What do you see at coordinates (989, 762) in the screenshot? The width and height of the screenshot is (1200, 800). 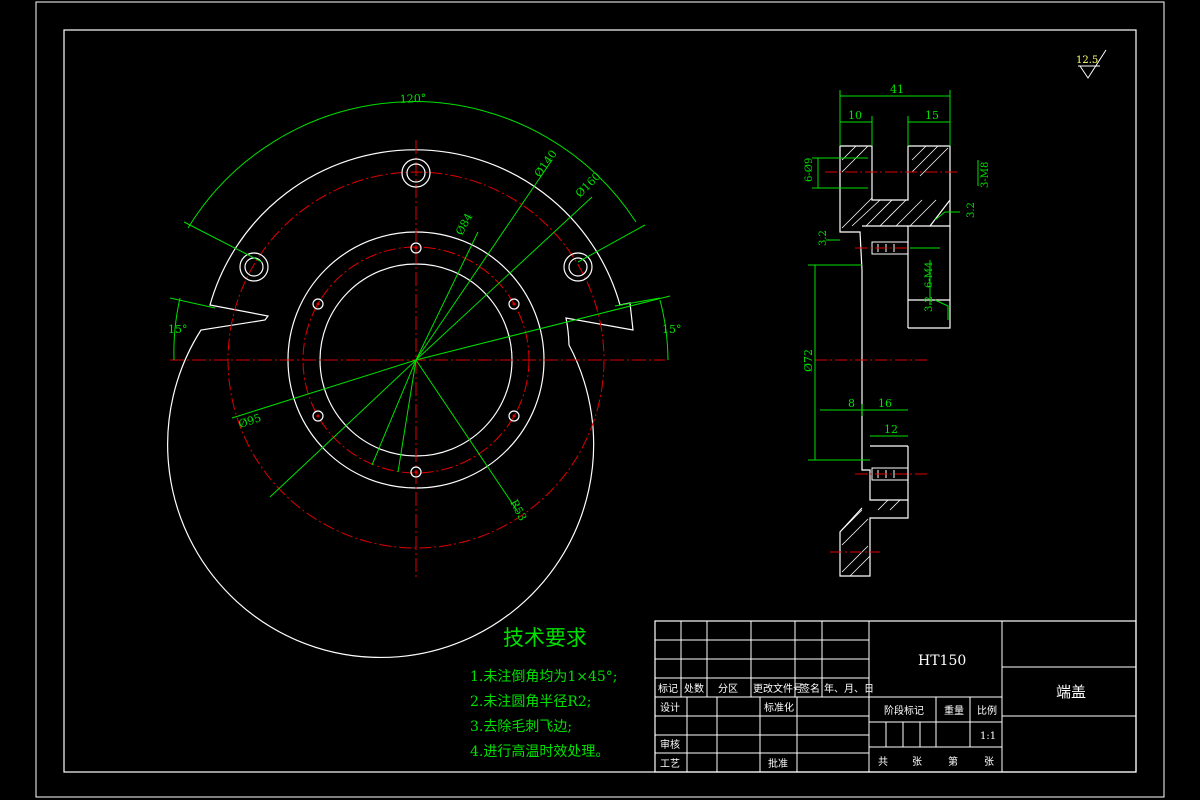 I see `label-sheets-b: 张` at bounding box center [989, 762].